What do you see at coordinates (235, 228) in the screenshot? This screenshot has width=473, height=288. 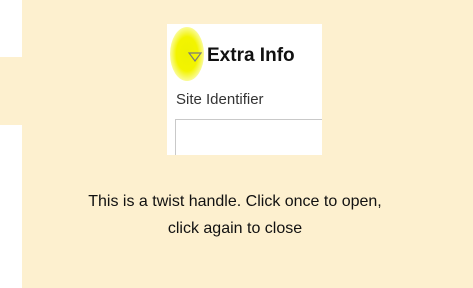 I see `caption-line-2: click again to close` at bounding box center [235, 228].